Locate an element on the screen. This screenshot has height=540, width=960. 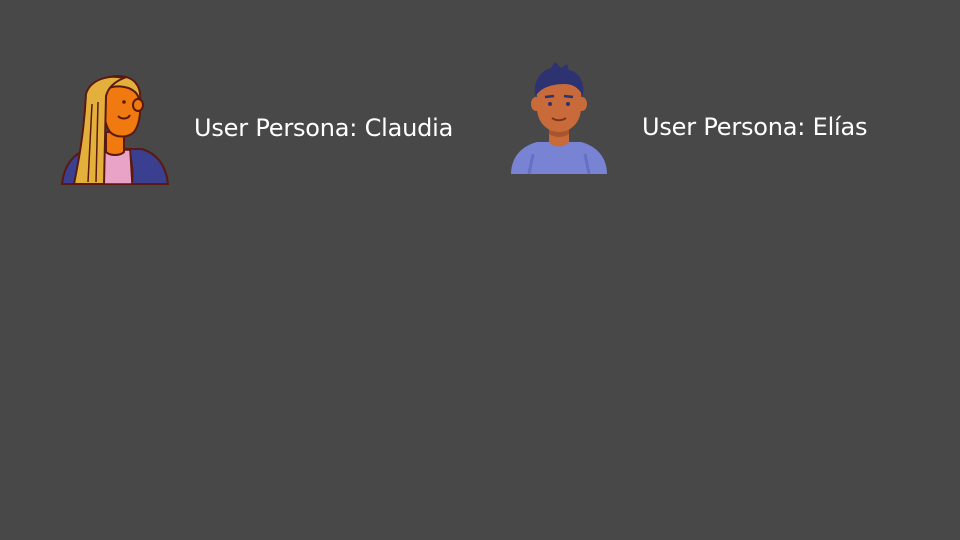
man-avatar-icon is located at coordinates (559, 118).